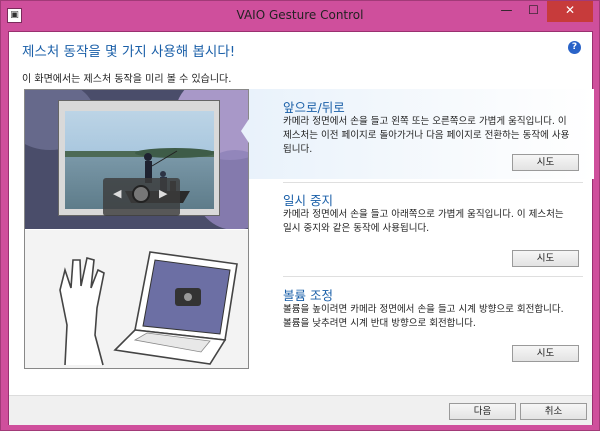  I want to click on dialog-footer: 다음 취소, so click(300, 410).